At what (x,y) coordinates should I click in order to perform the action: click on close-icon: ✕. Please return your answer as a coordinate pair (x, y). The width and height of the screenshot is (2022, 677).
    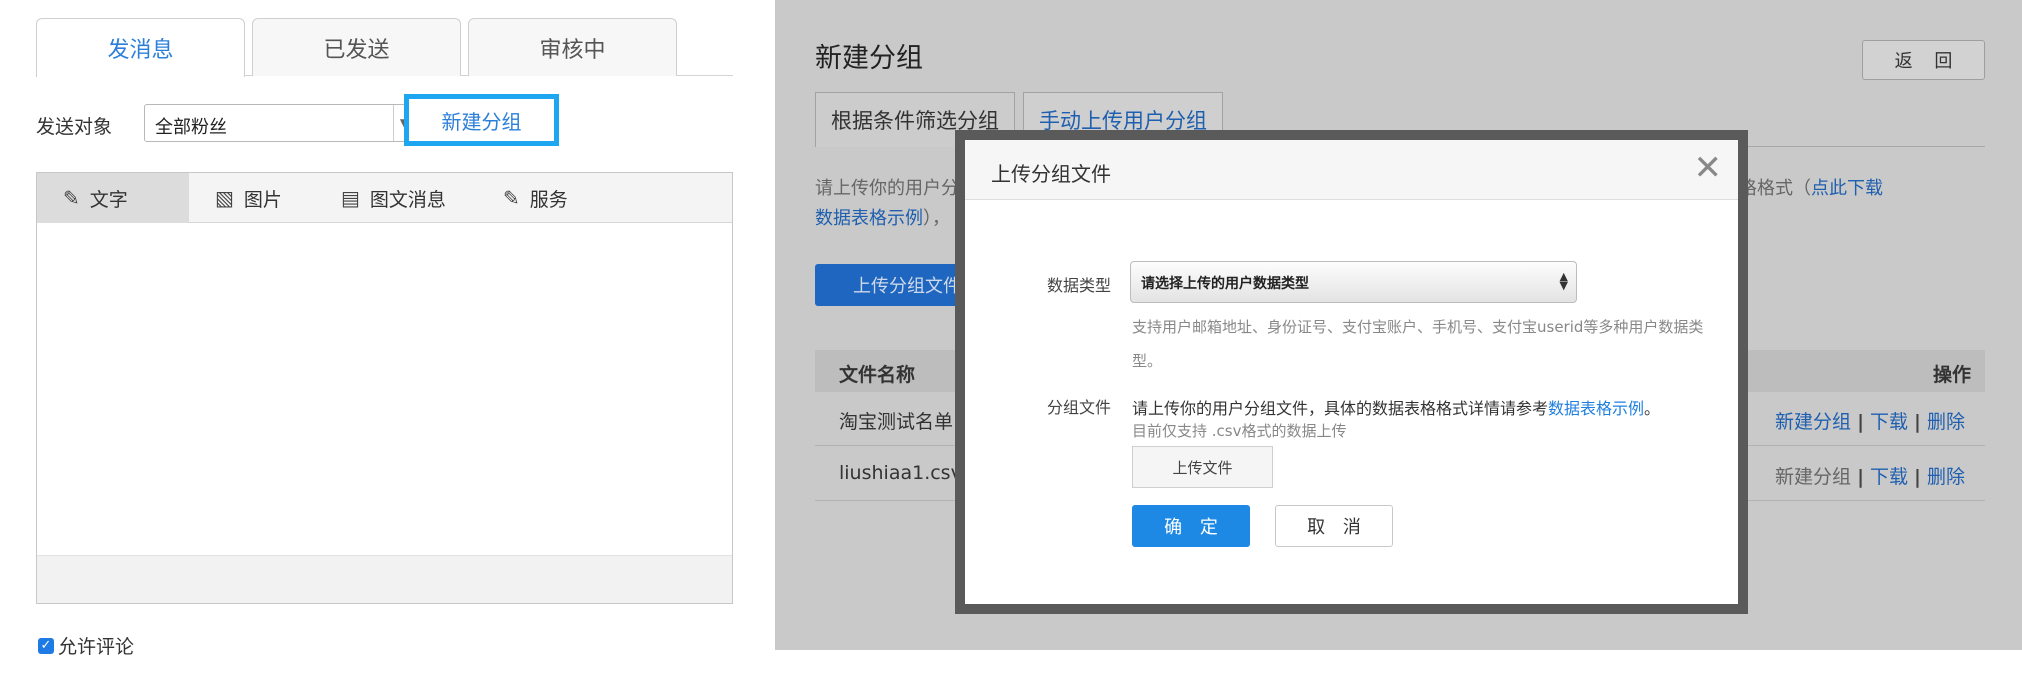
    Looking at the image, I should click on (1708, 168).